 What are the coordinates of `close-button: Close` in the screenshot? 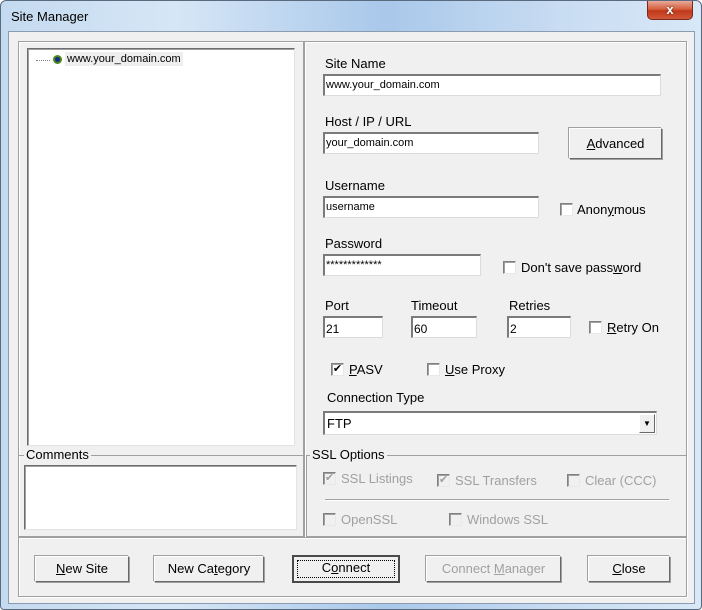 It's located at (629, 569).